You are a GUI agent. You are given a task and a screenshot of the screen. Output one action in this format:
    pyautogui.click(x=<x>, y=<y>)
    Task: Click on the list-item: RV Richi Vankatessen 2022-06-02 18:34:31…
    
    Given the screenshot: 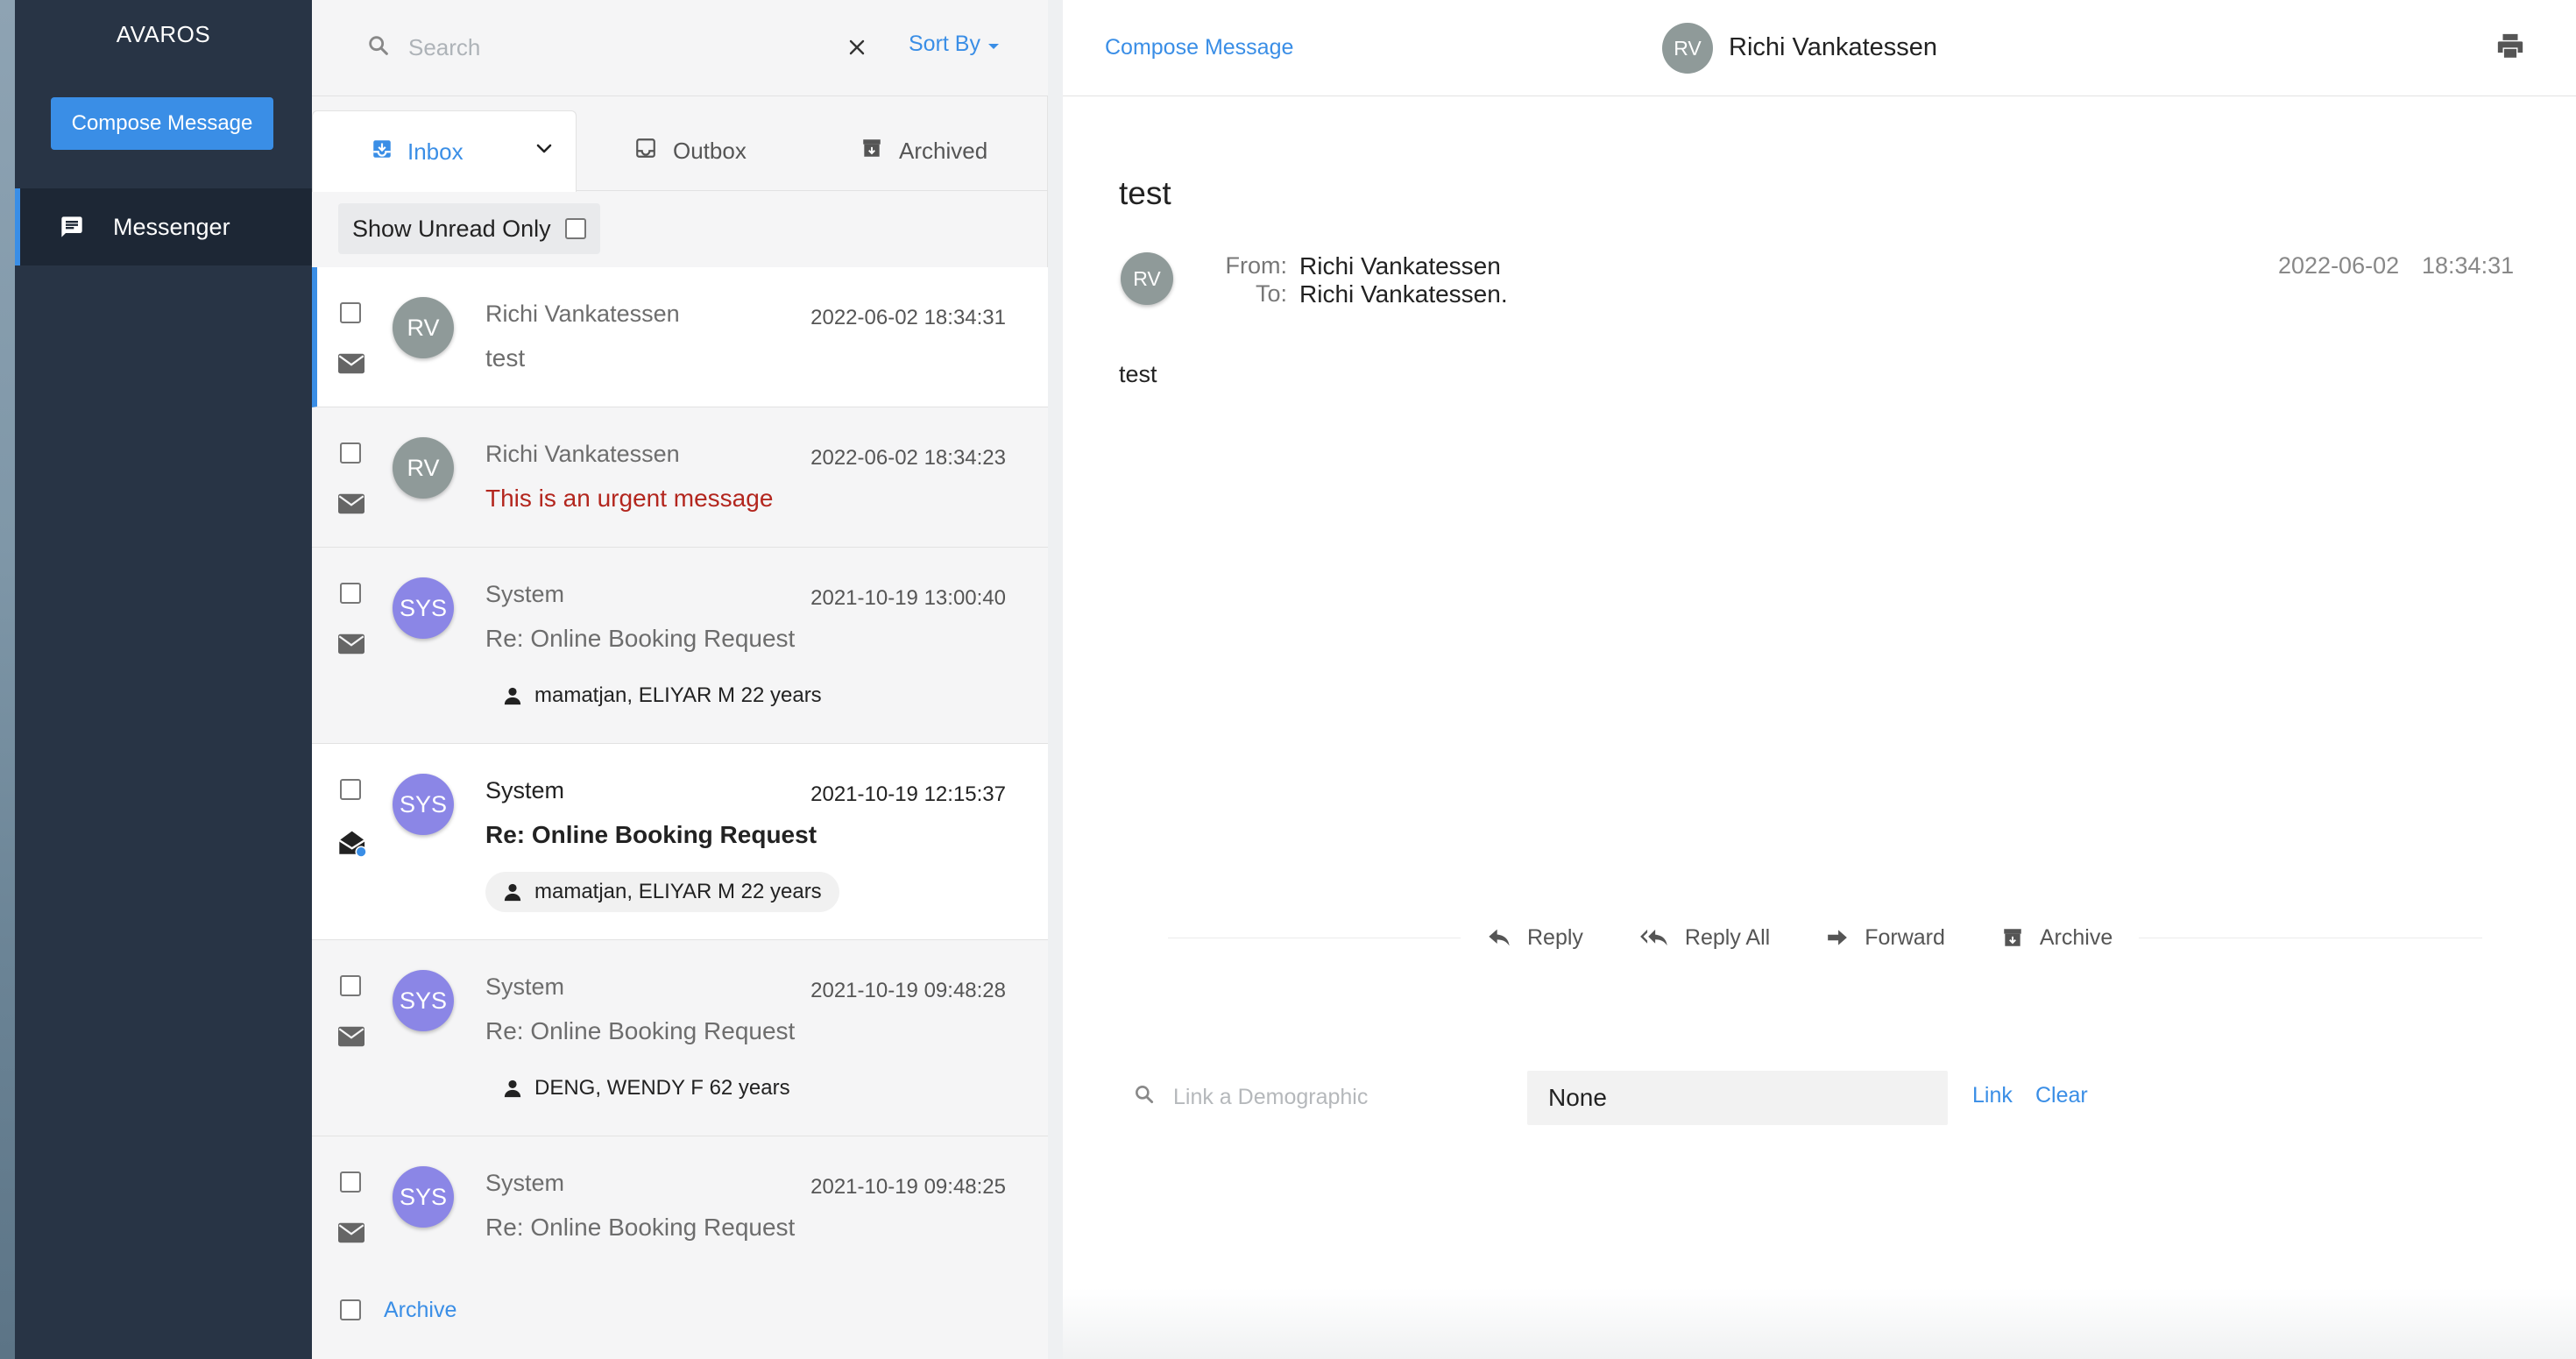 What is the action you would take?
    pyautogui.click(x=680, y=337)
    